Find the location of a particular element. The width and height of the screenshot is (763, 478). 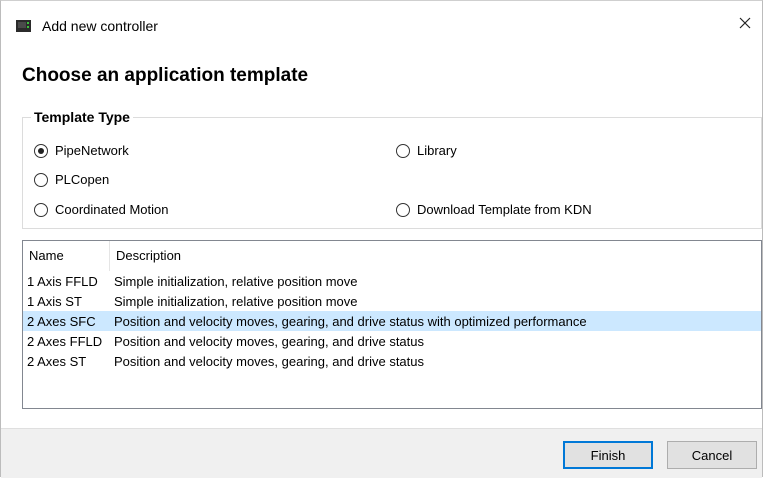

radio-coordinated-motion: Coordinated Motion is located at coordinates (101, 209).